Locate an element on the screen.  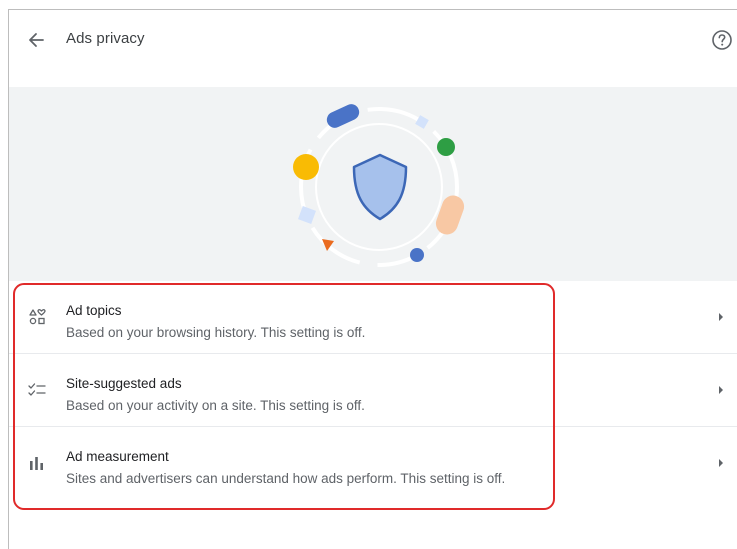
help-icon is located at coordinates (722, 40).